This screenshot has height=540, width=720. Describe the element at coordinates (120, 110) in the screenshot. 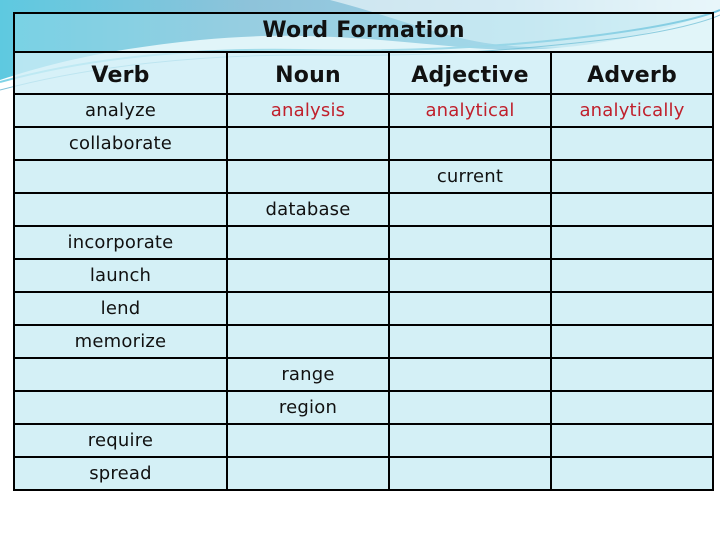

I see `cell-verb: analyze` at that location.